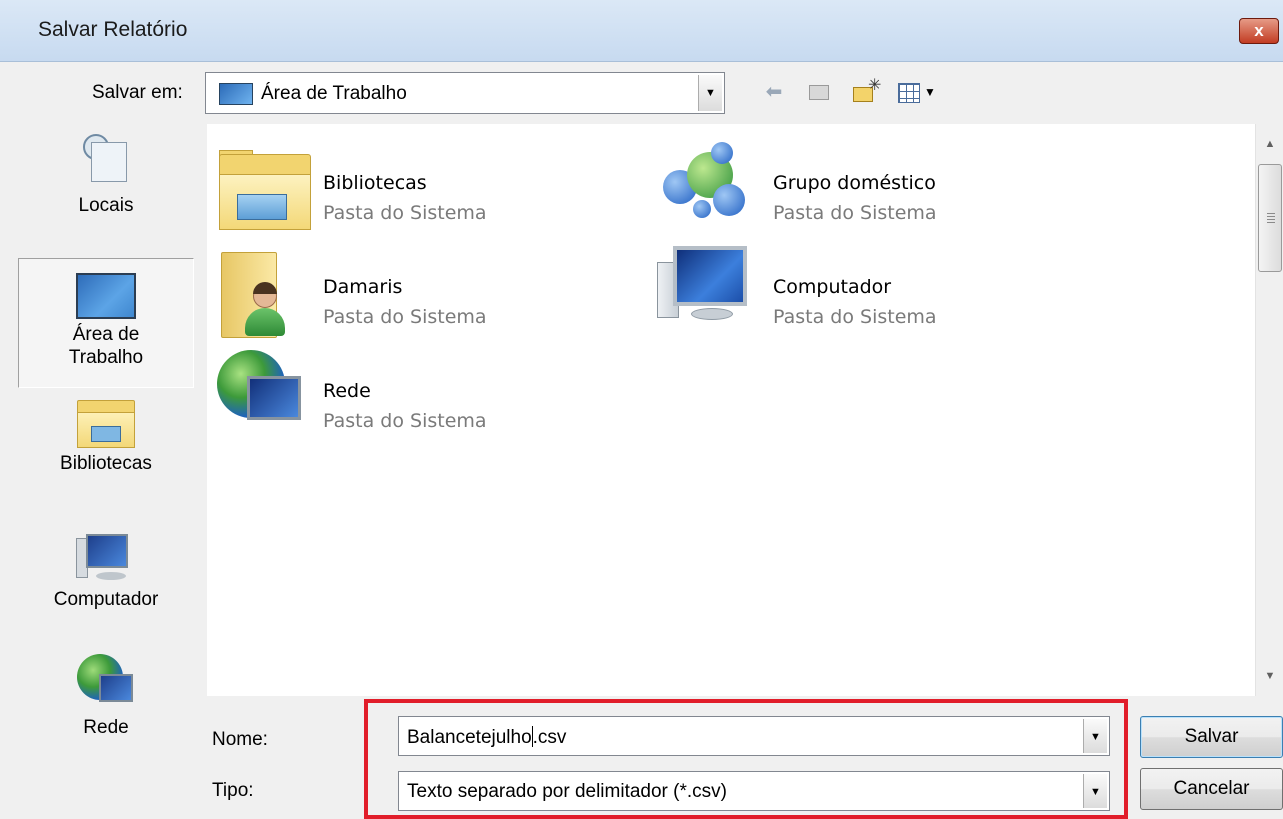  I want to click on chevron-down-icon: ▼, so click(710, 93).